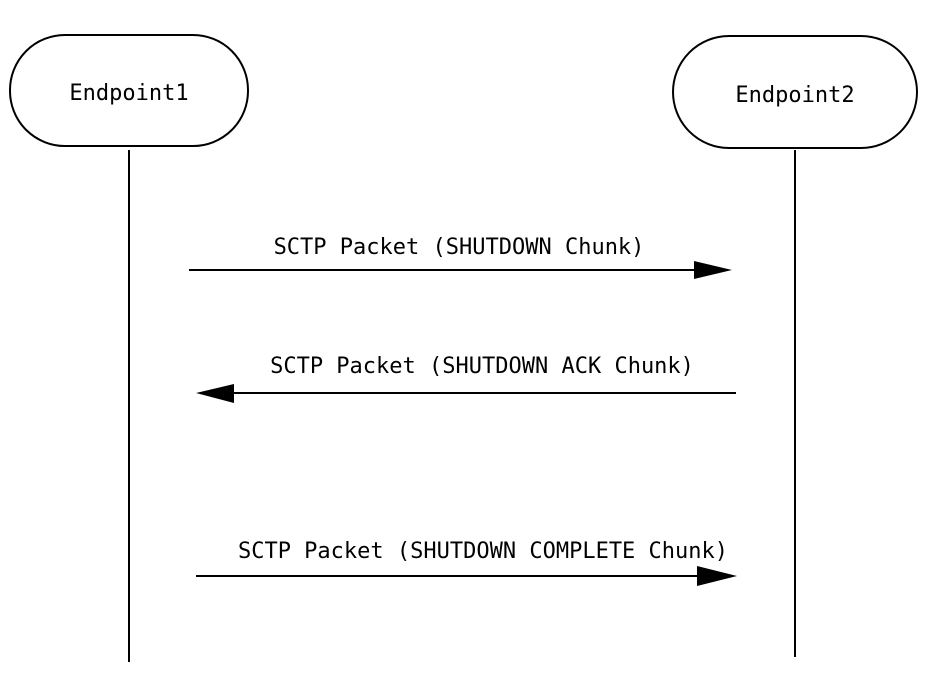 This screenshot has width=925, height=680. What do you see at coordinates (215, 393) in the screenshot?
I see `arrowhead-left-icon` at bounding box center [215, 393].